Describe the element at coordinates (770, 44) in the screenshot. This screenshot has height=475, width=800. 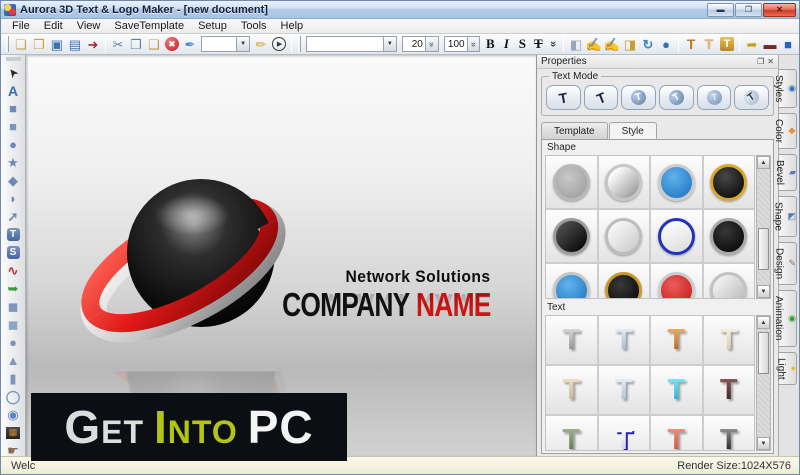
I see `dark-shape-icon: ▬` at that location.